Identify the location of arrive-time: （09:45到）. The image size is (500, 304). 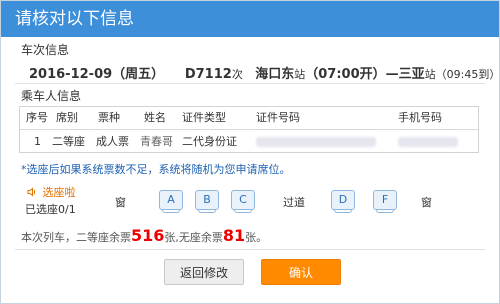
(467, 74).